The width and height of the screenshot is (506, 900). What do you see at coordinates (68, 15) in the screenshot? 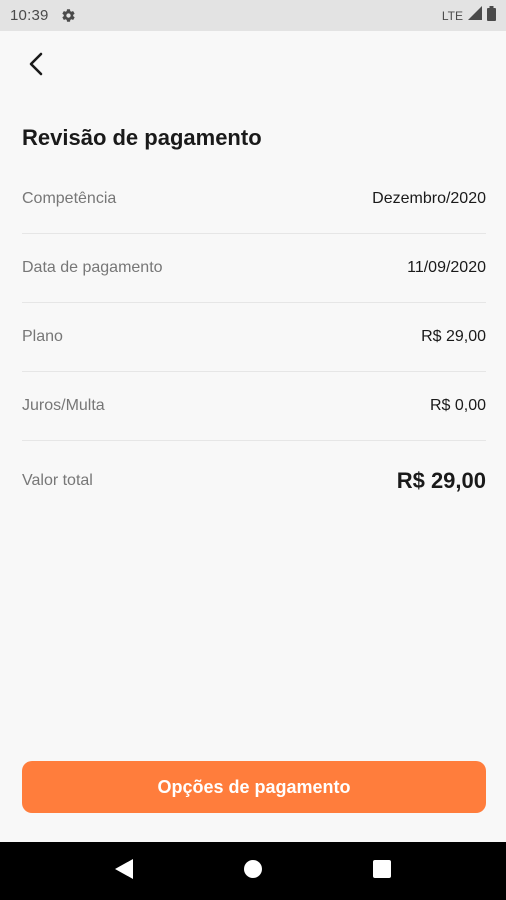
I see `gear-icon` at bounding box center [68, 15].